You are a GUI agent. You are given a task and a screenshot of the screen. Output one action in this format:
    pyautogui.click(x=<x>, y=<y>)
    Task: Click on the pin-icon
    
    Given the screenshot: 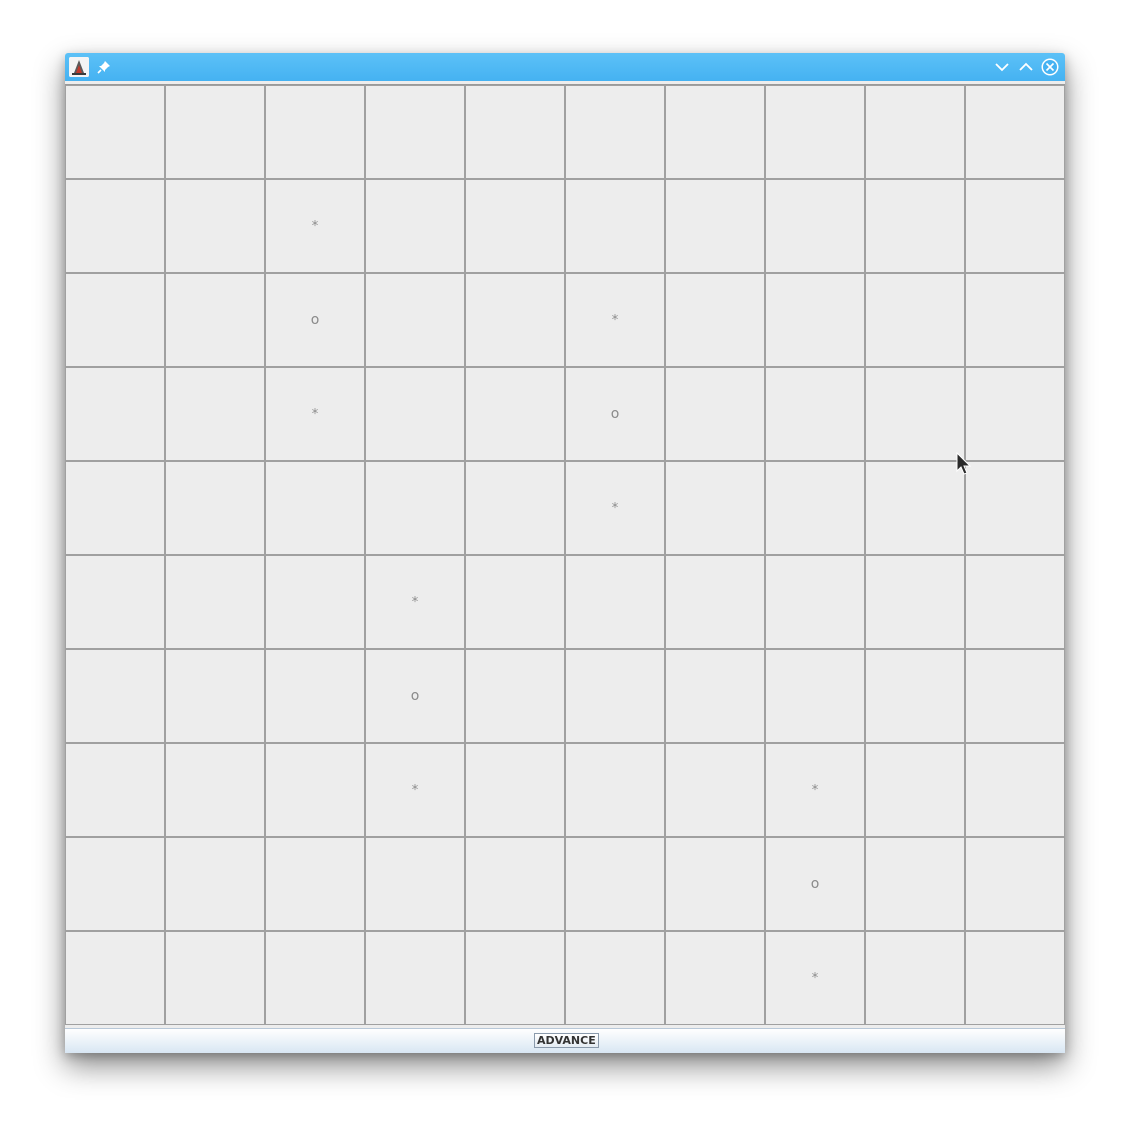 What is the action you would take?
    pyautogui.click(x=104, y=67)
    